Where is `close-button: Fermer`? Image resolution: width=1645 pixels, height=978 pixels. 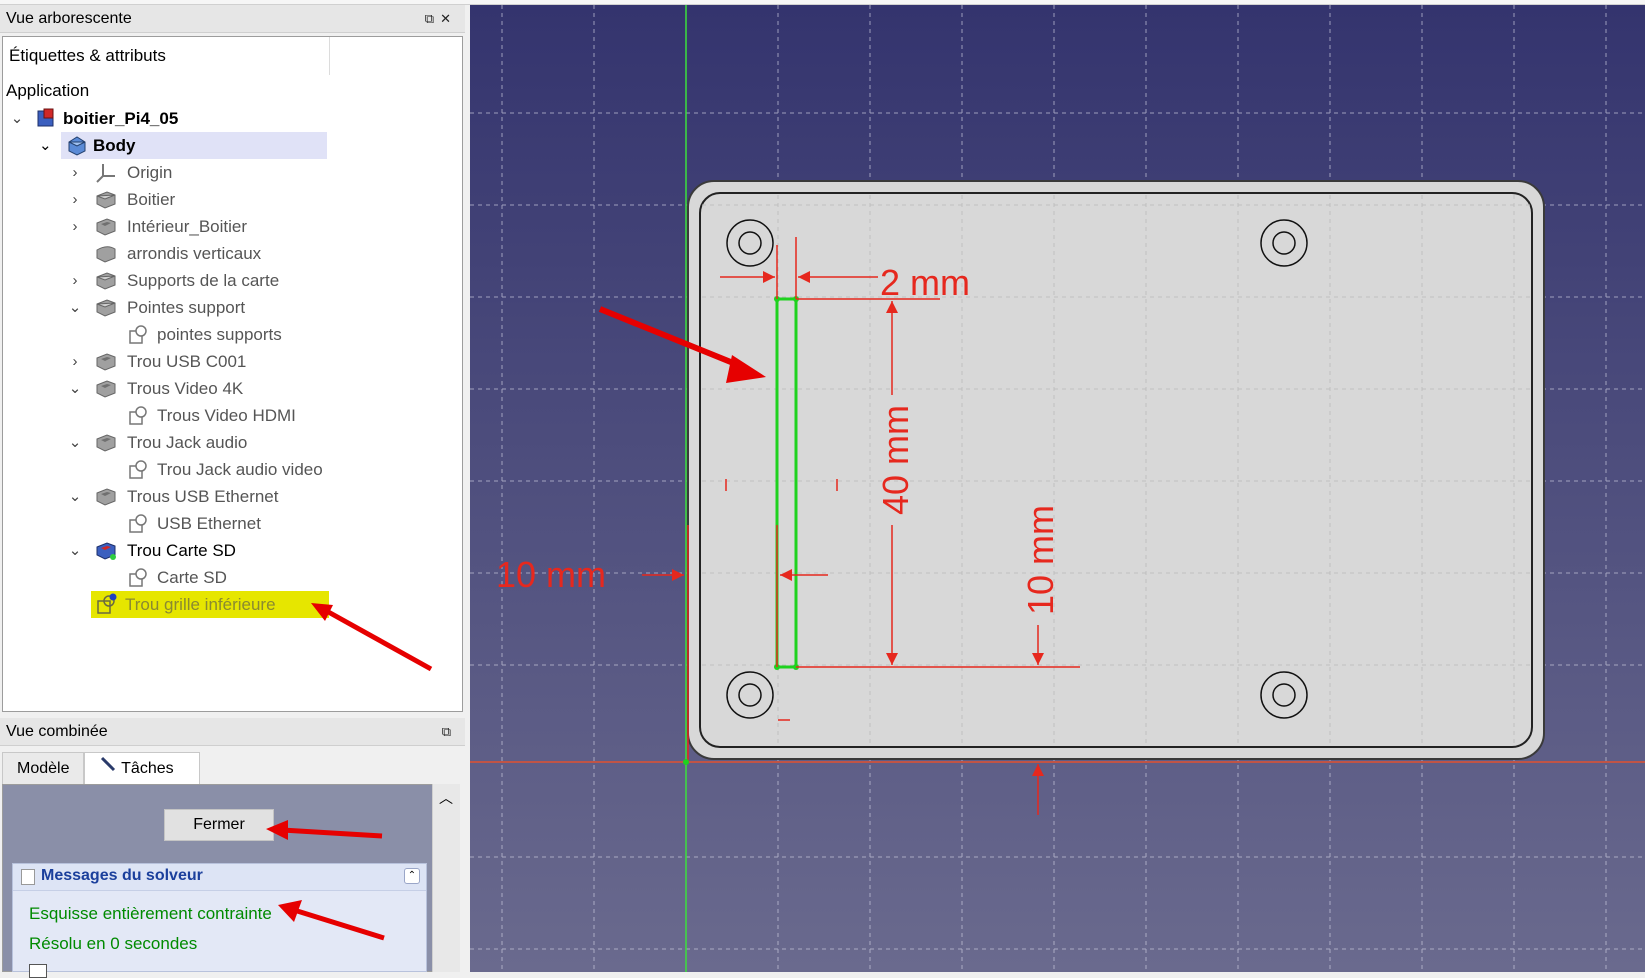
close-button: Fermer is located at coordinates (219, 825).